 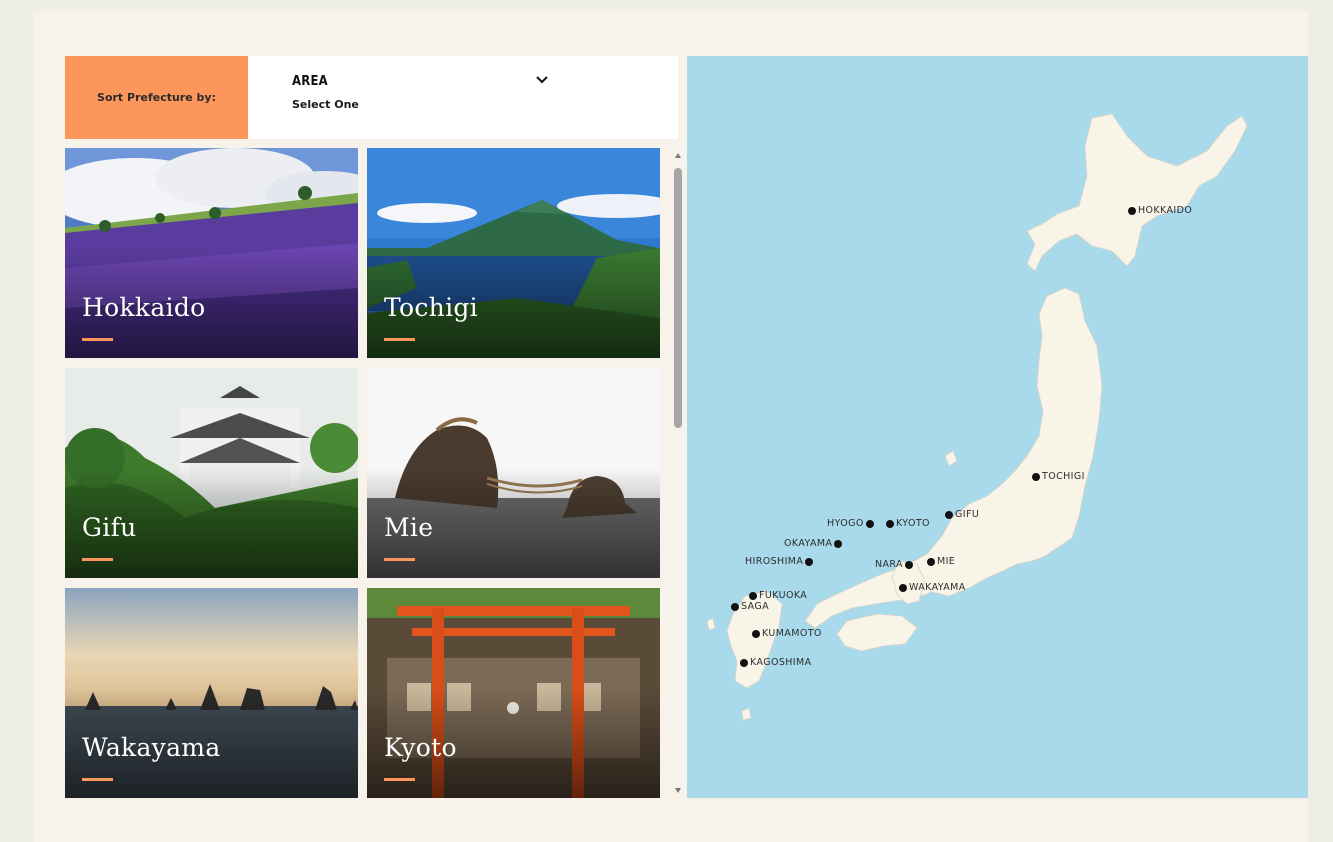 What do you see at coordinates (967, 514) in the screenshot?
I see `map-pin-label: GIFU` at bounding box center [967, 514].